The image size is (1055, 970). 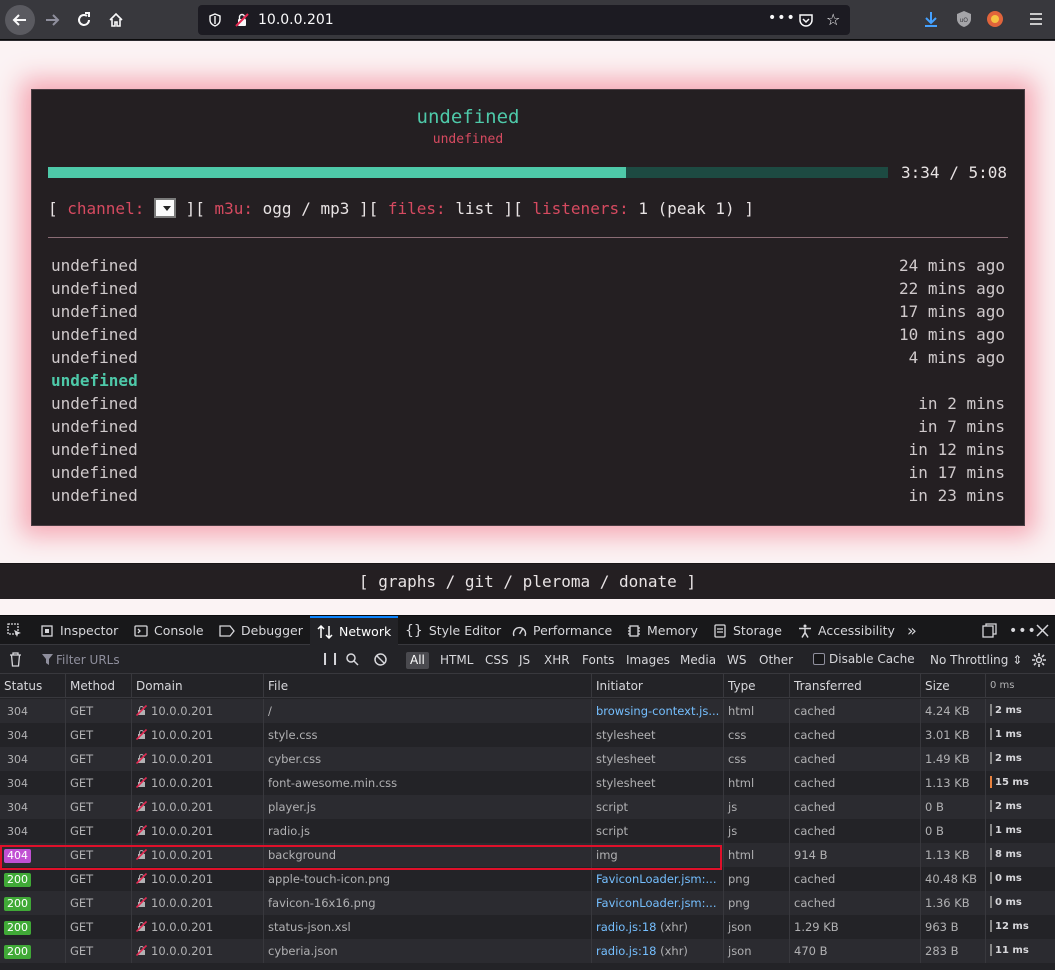 I want to click on bookmark-star-icon: ☆, so click(x=833, y=19).